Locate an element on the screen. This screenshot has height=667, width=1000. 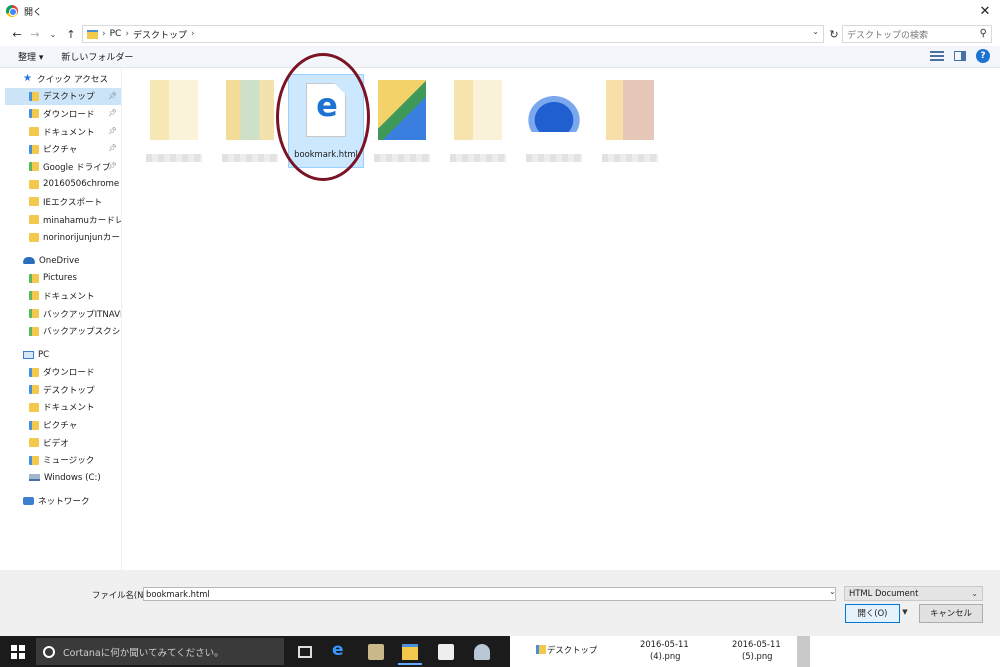
forward-arrow-icon: → is located at coordinates (35, 34).